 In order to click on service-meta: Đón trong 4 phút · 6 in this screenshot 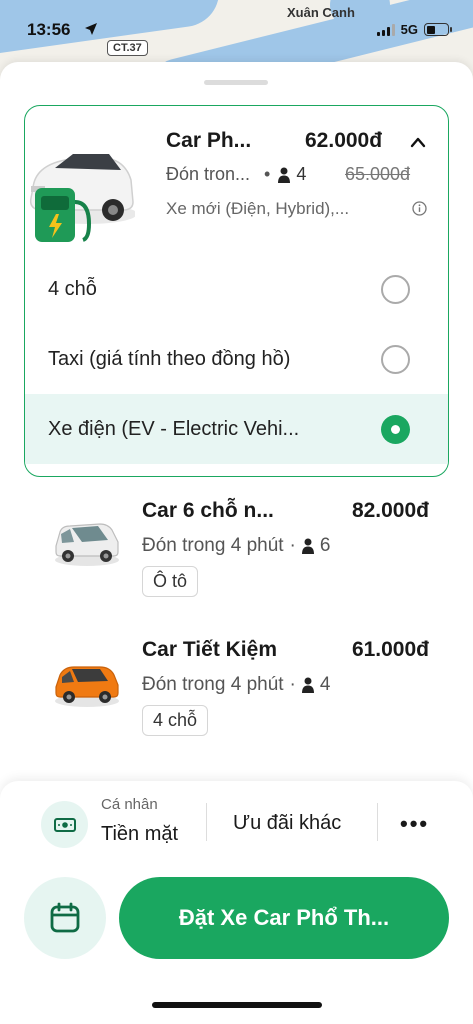, I will do `click(236, 545)`.